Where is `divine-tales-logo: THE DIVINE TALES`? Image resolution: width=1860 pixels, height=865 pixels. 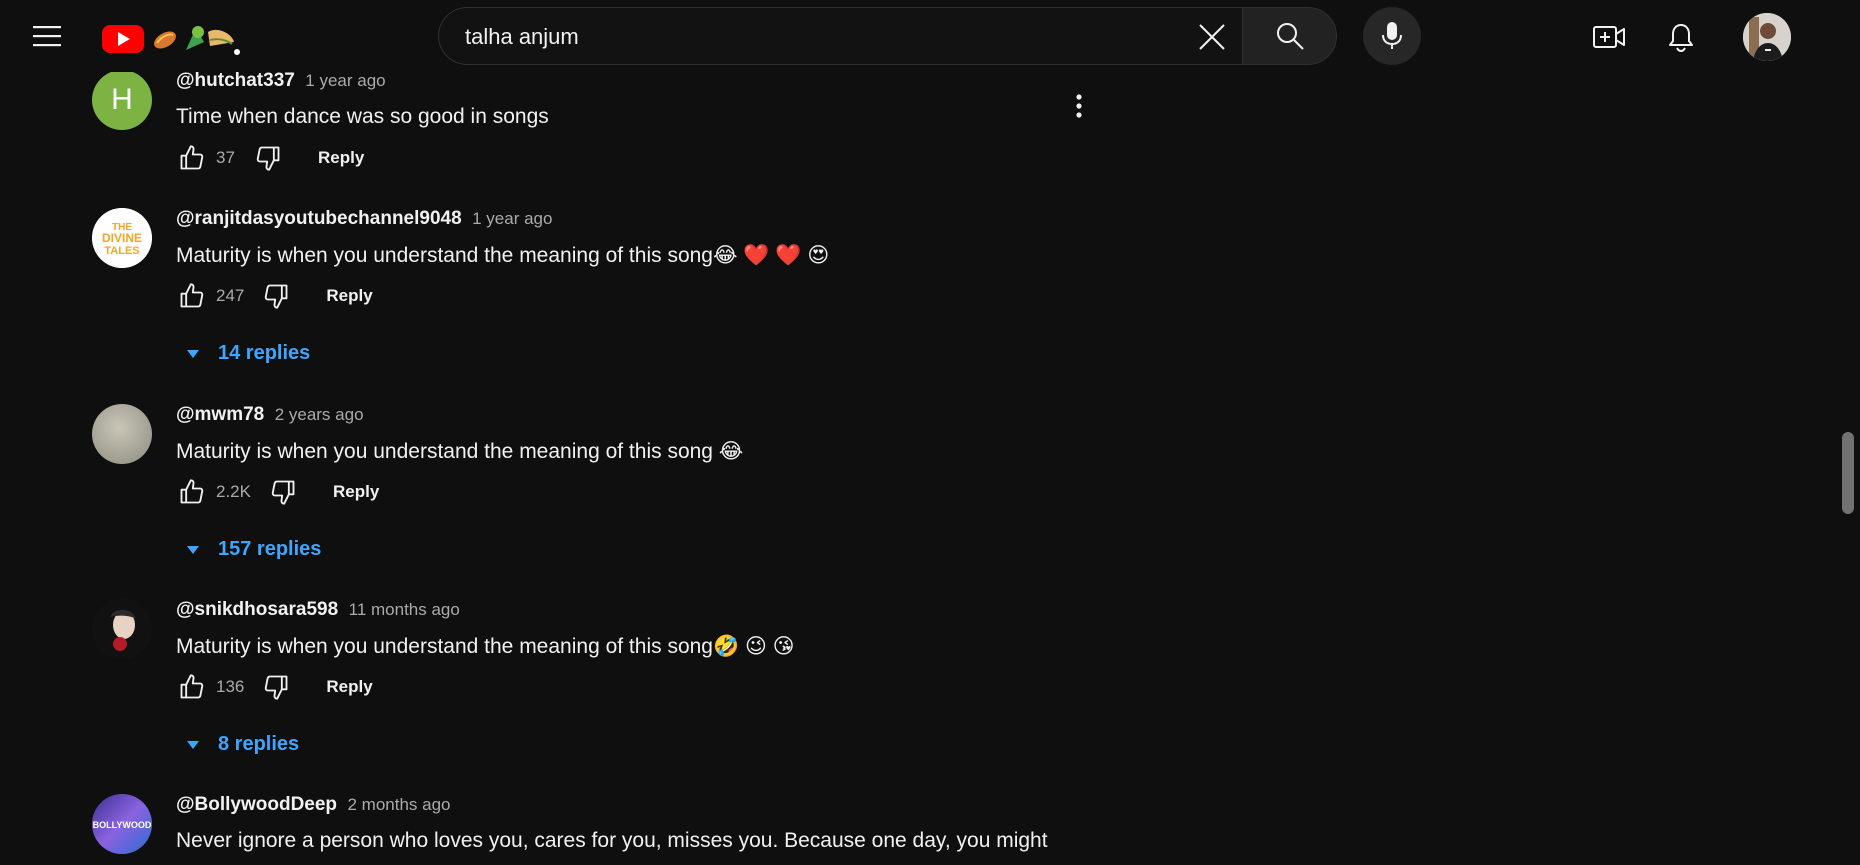
divine-tales-logo: THE DIVINE TALES is located at coordinates (122, 238).